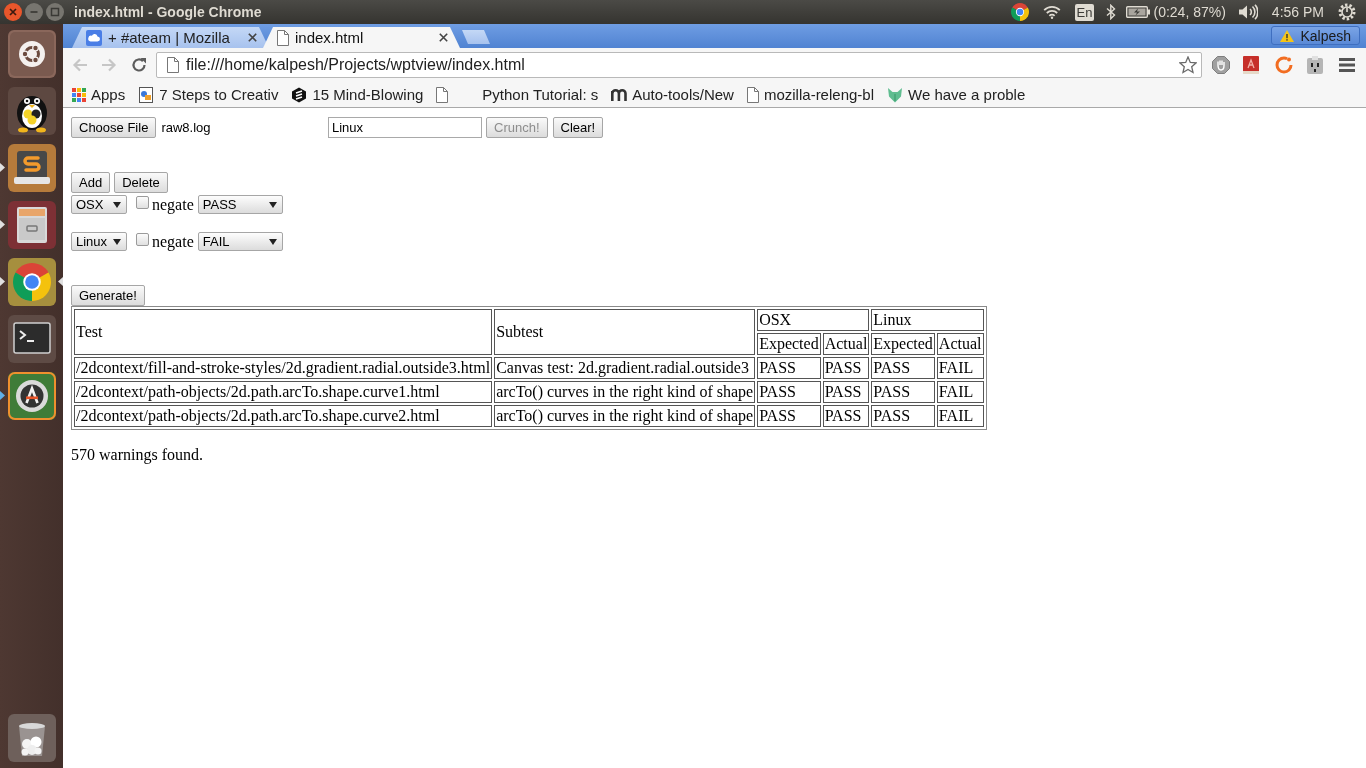 This screenshot has width=1366, height=768. Describe the element at coordinates (34, 12) in the screenshot. I see `minimize-icon` at that location.